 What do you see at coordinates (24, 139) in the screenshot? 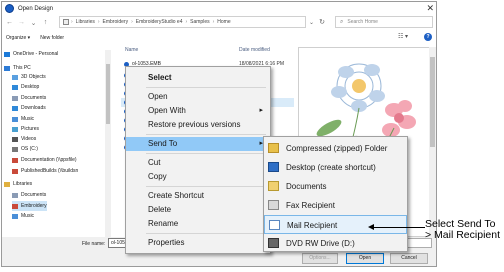
I see `nav-item: Videos` at bounding box center [24, 139].